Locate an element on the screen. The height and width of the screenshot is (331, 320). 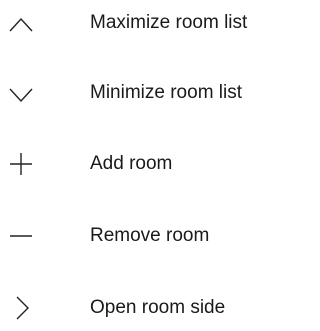
menu-item-remove-room: Remove room is located at coordinates (156, 236).